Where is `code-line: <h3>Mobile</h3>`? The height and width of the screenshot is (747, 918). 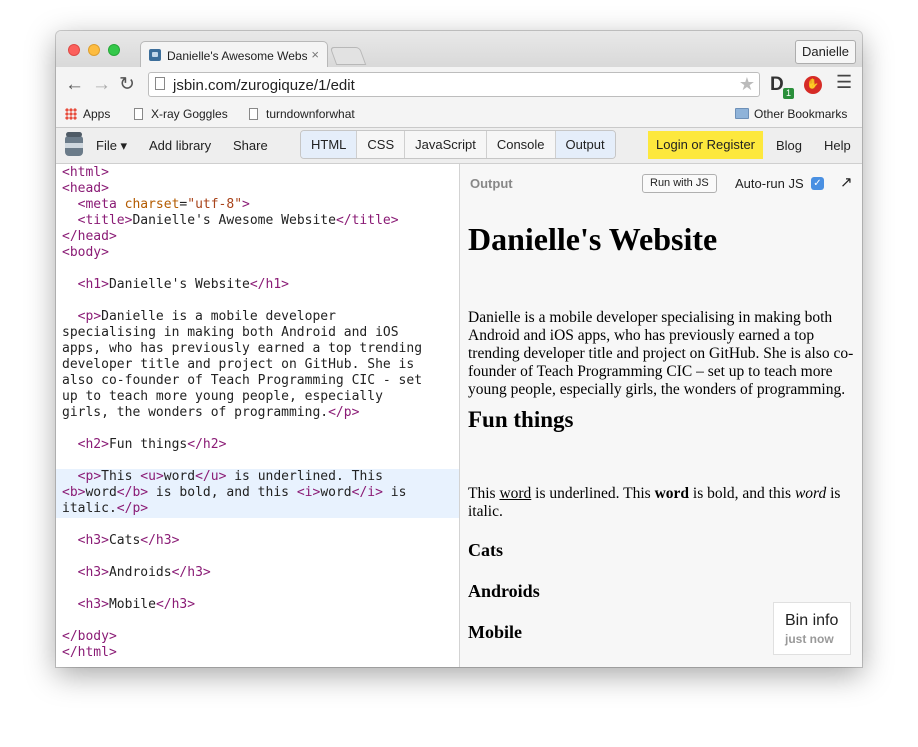 code-line: <h3>Mobile</h3> is located at coordinates (260, 605).